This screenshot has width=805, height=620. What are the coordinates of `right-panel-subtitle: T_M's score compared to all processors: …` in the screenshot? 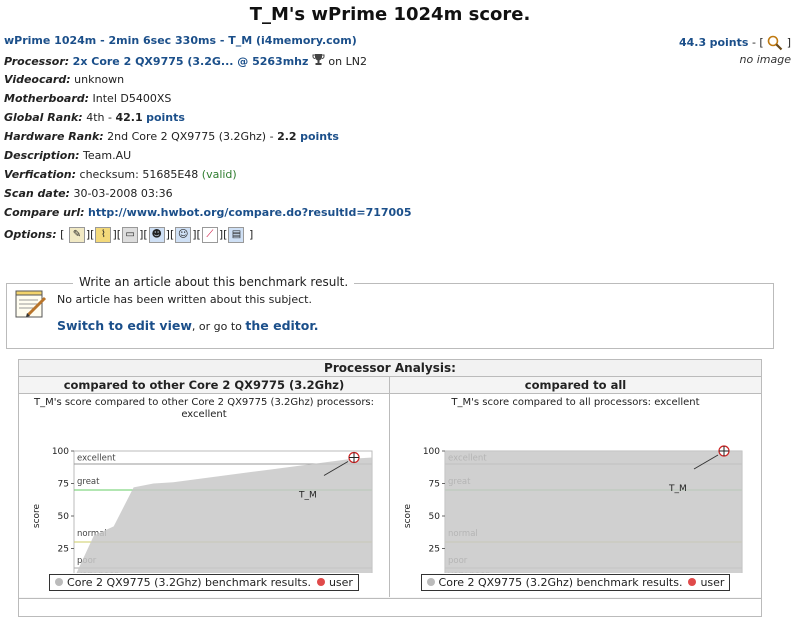 It's located at (575, 402).